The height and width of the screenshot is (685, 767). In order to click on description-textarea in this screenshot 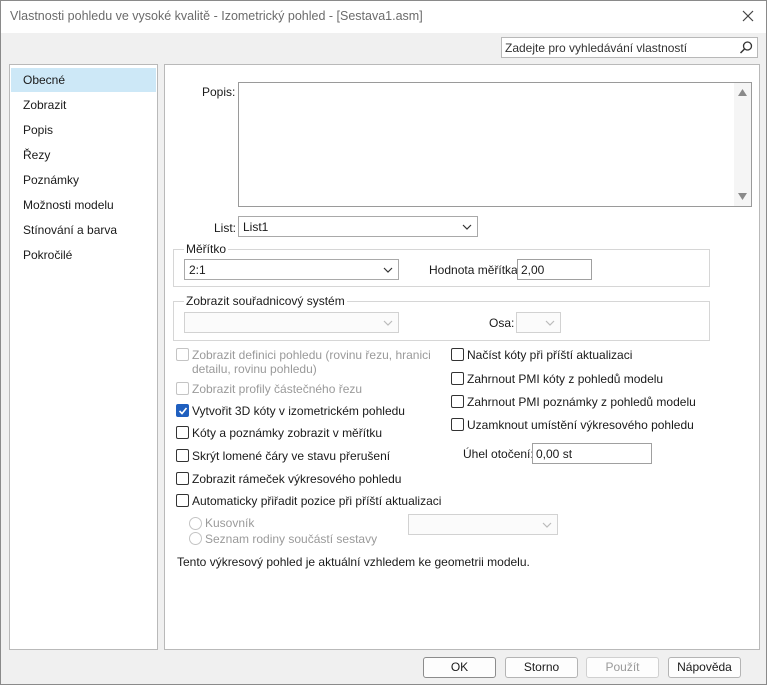, I will do `click(495, 144)`.